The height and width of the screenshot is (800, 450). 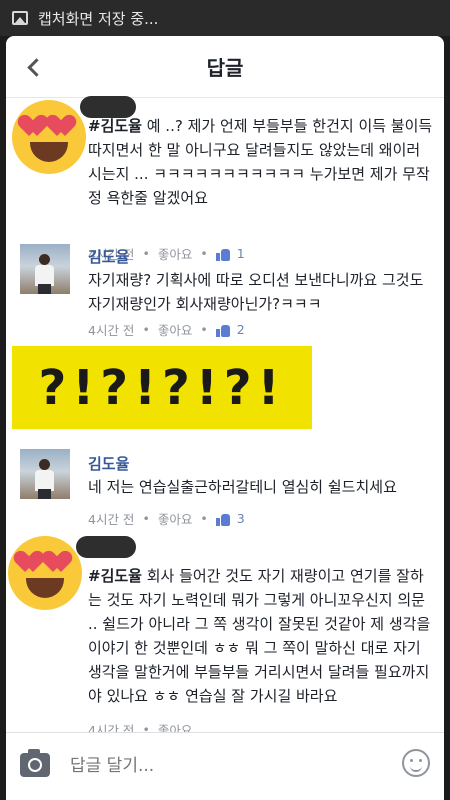 I want to click on chevron-left-icon, so click(x=36, y=67).